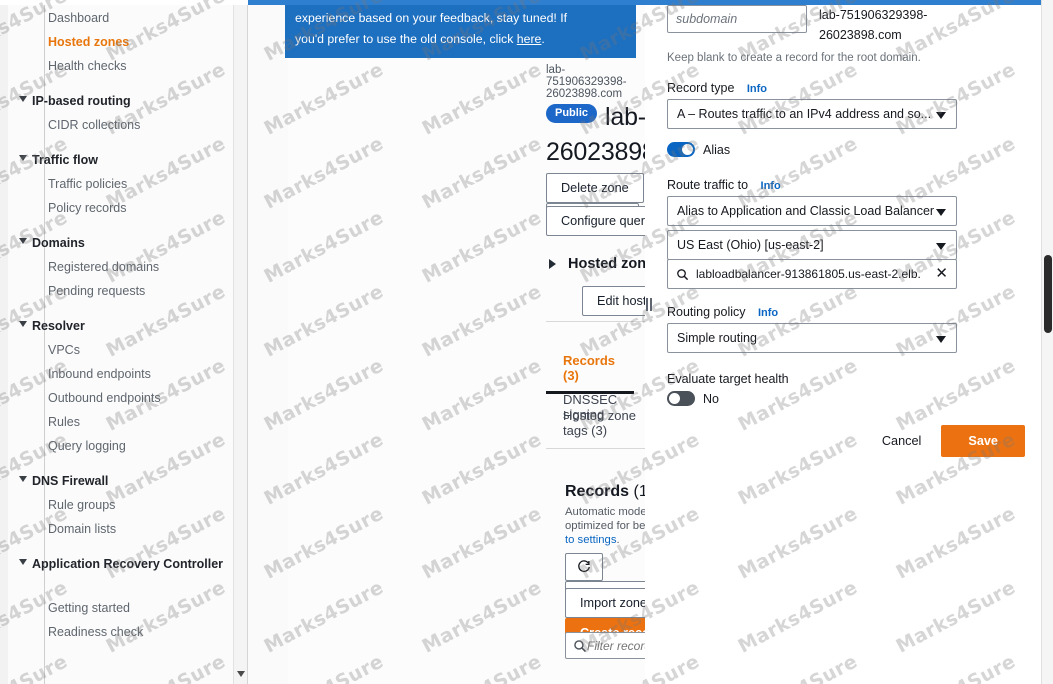 The image size is (1053, 684). I want to click on sidebar-group-ip-based-routing-label: IP-based routing, so click(81, 101).